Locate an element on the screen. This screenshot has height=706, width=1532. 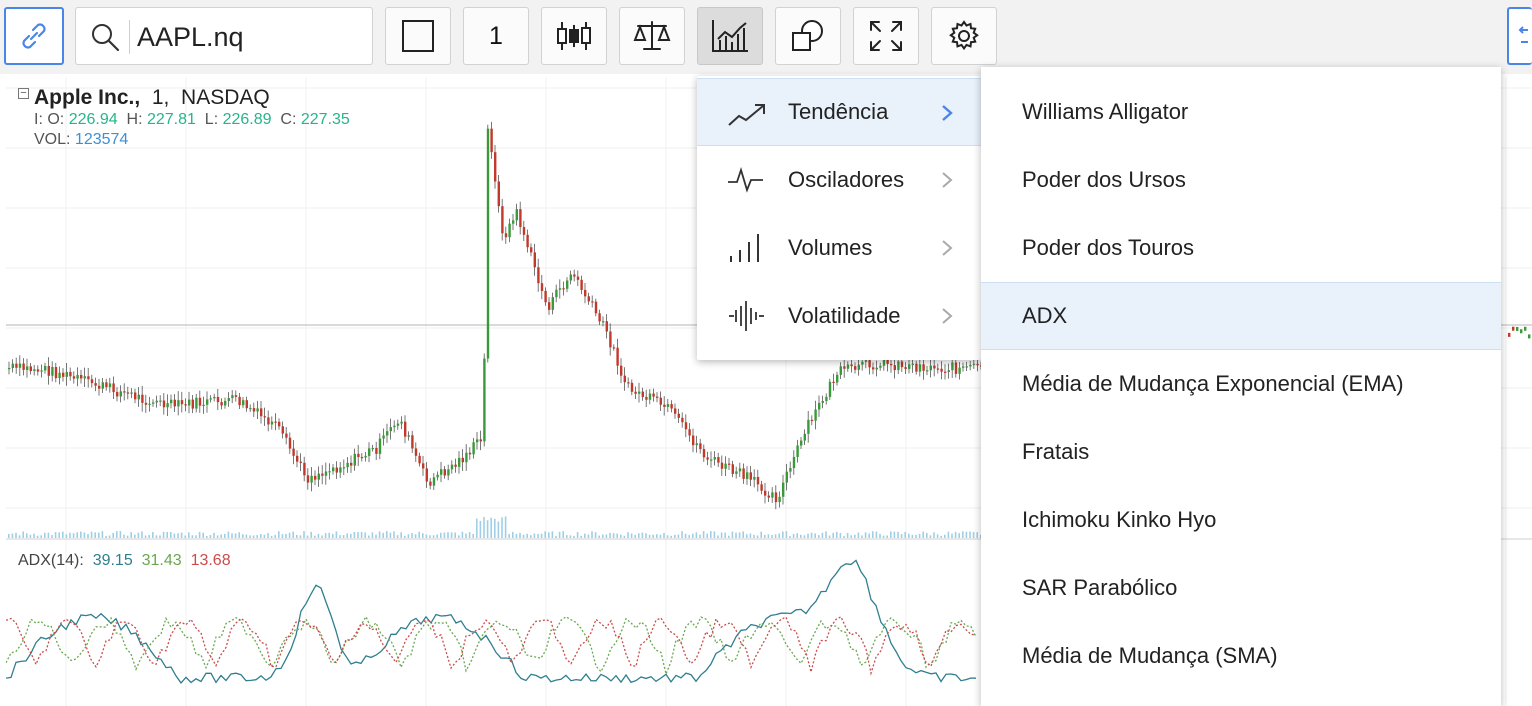
menu-item-trend: Tendência is located at coordinates (839, 112).